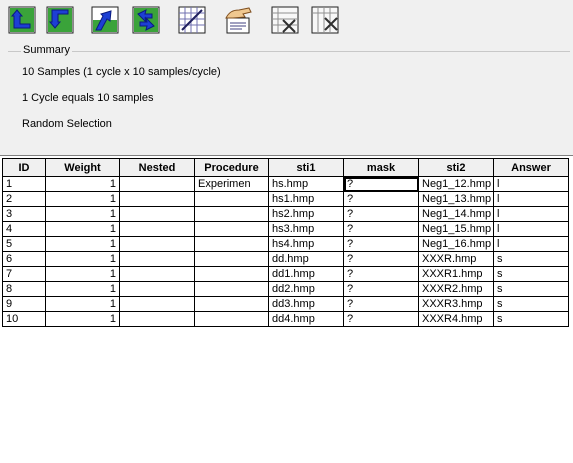  Describe the element at coordinates (24, 304) in the screenshot. I see `cell-id: 9` at that location.